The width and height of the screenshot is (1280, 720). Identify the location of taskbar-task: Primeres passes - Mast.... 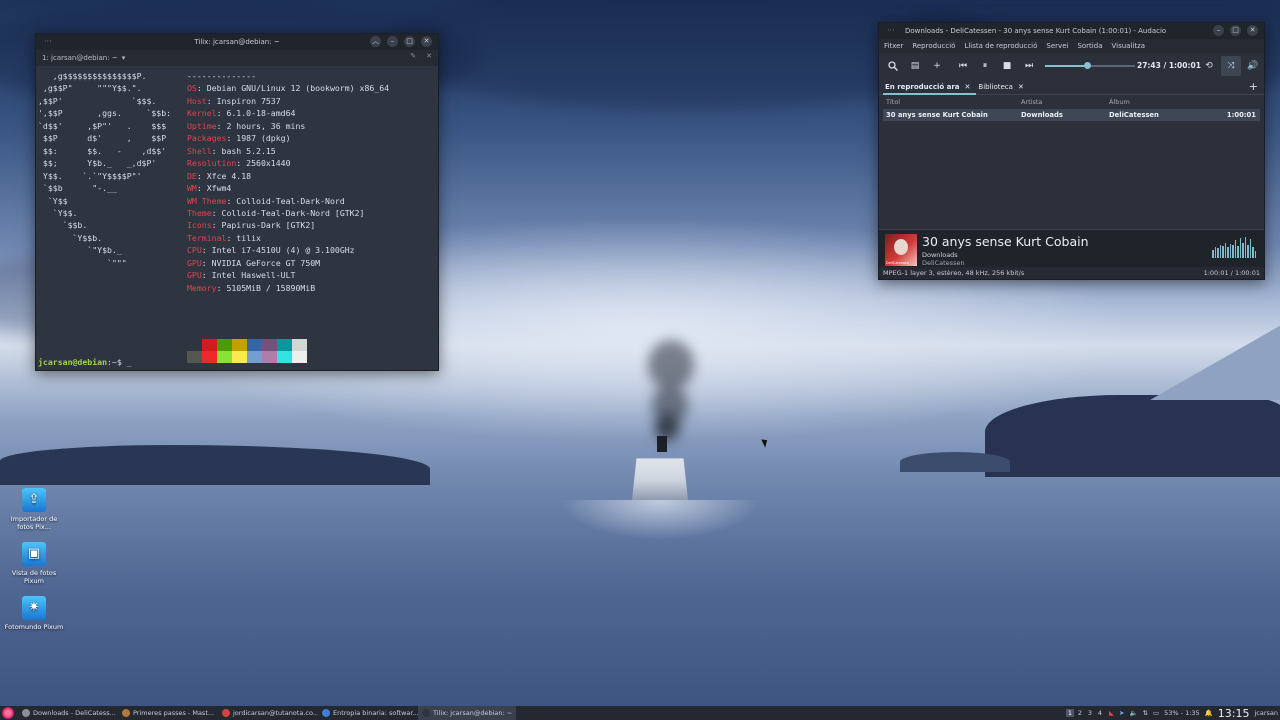
(168, 713).